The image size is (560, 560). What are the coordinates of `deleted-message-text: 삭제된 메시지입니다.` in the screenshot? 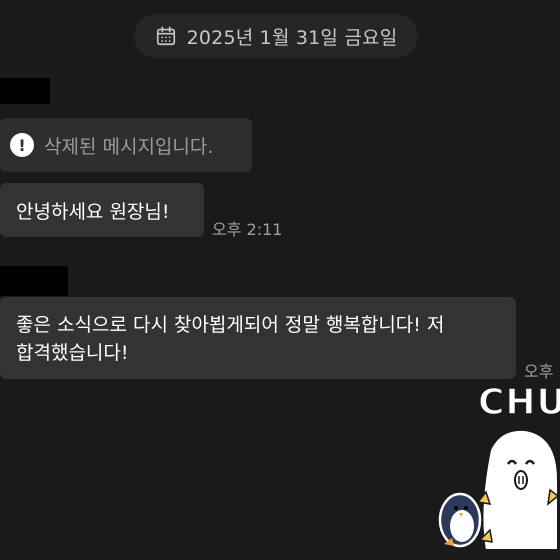 It's located at (129, 146).